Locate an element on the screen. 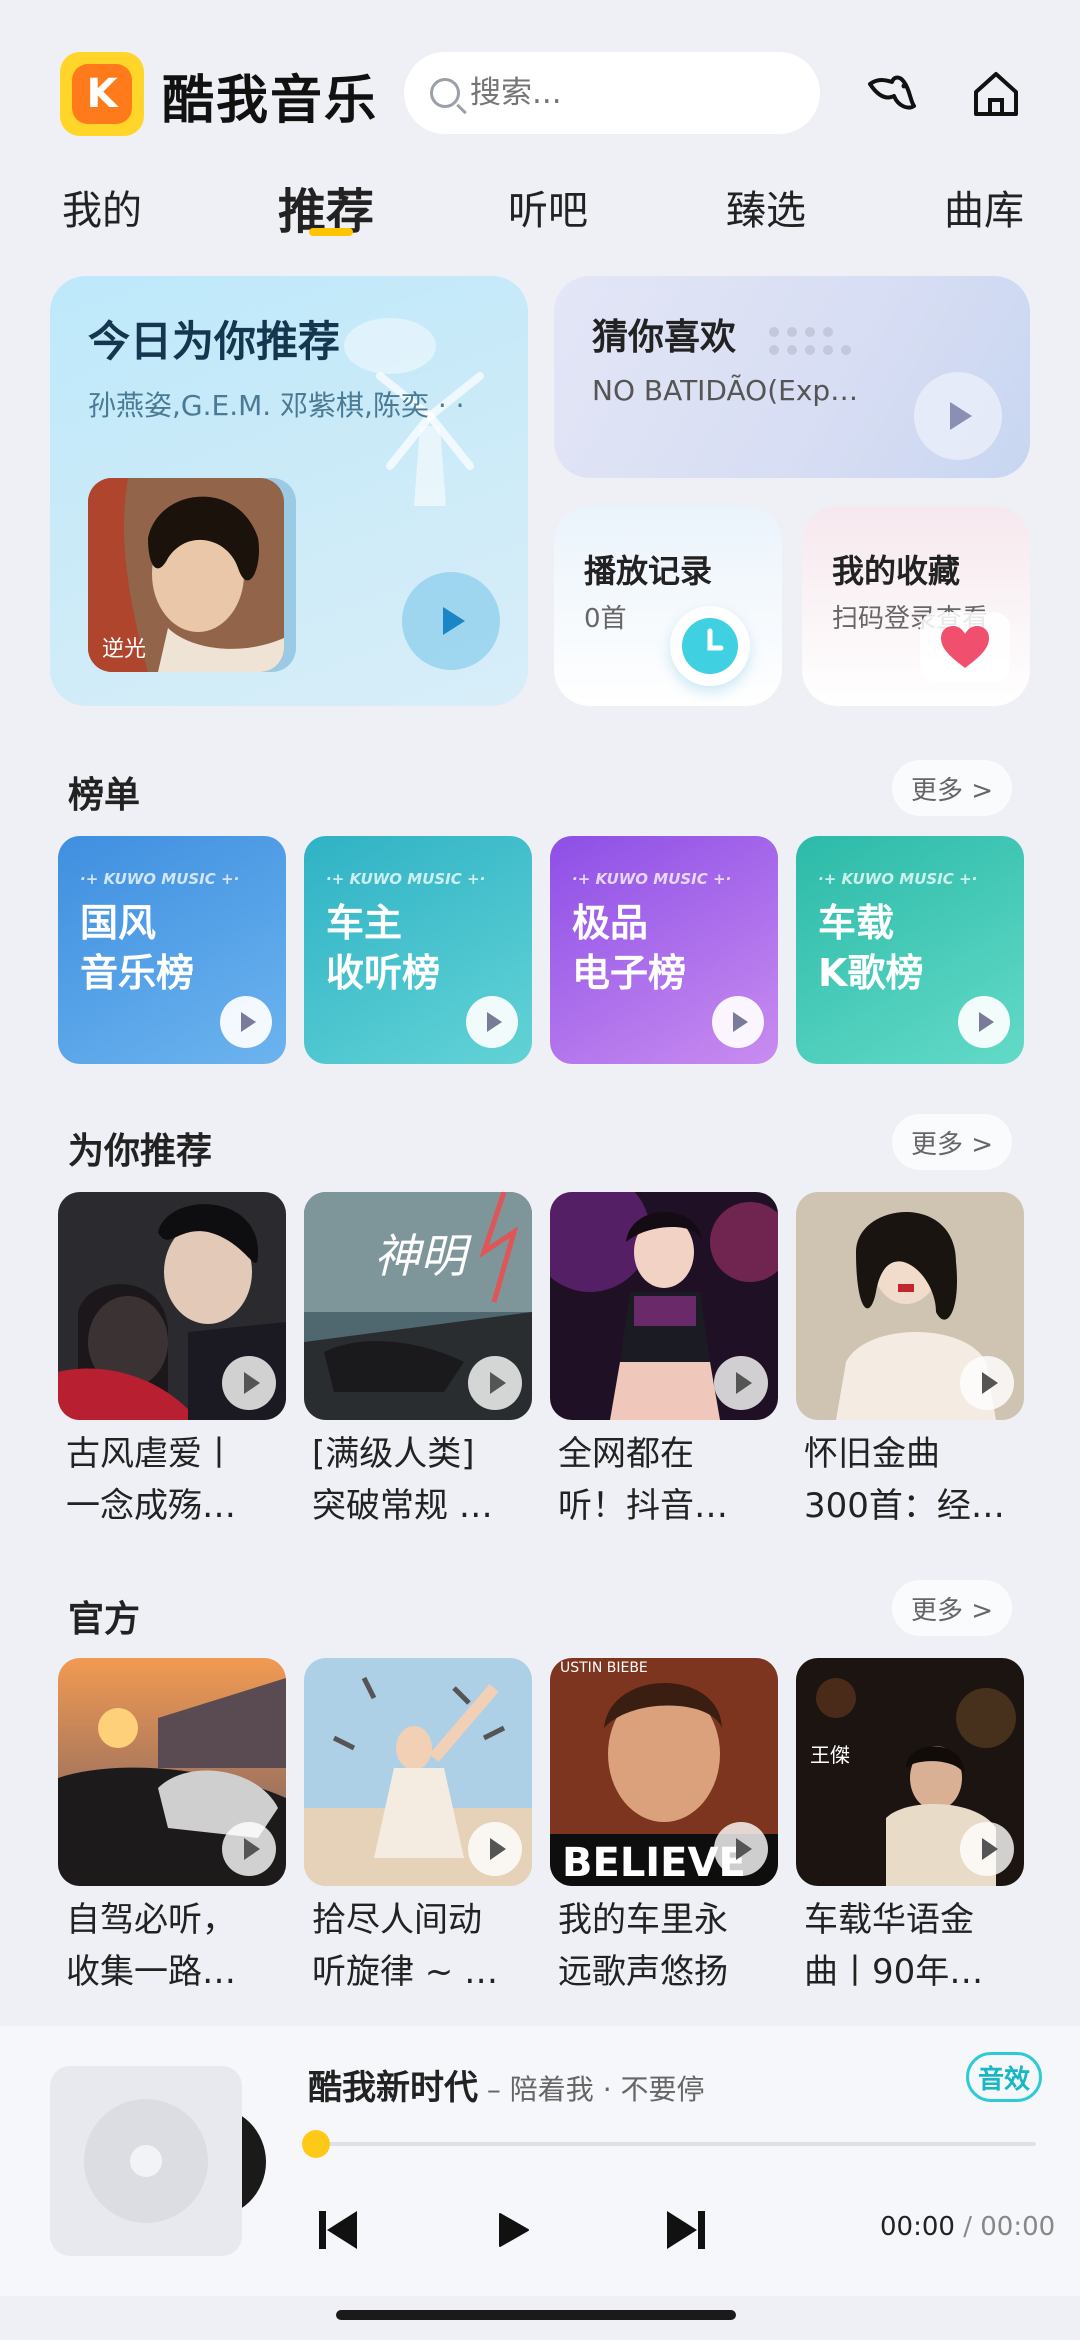  cover-text: 王傑 is located at coordinates (830, 1755).